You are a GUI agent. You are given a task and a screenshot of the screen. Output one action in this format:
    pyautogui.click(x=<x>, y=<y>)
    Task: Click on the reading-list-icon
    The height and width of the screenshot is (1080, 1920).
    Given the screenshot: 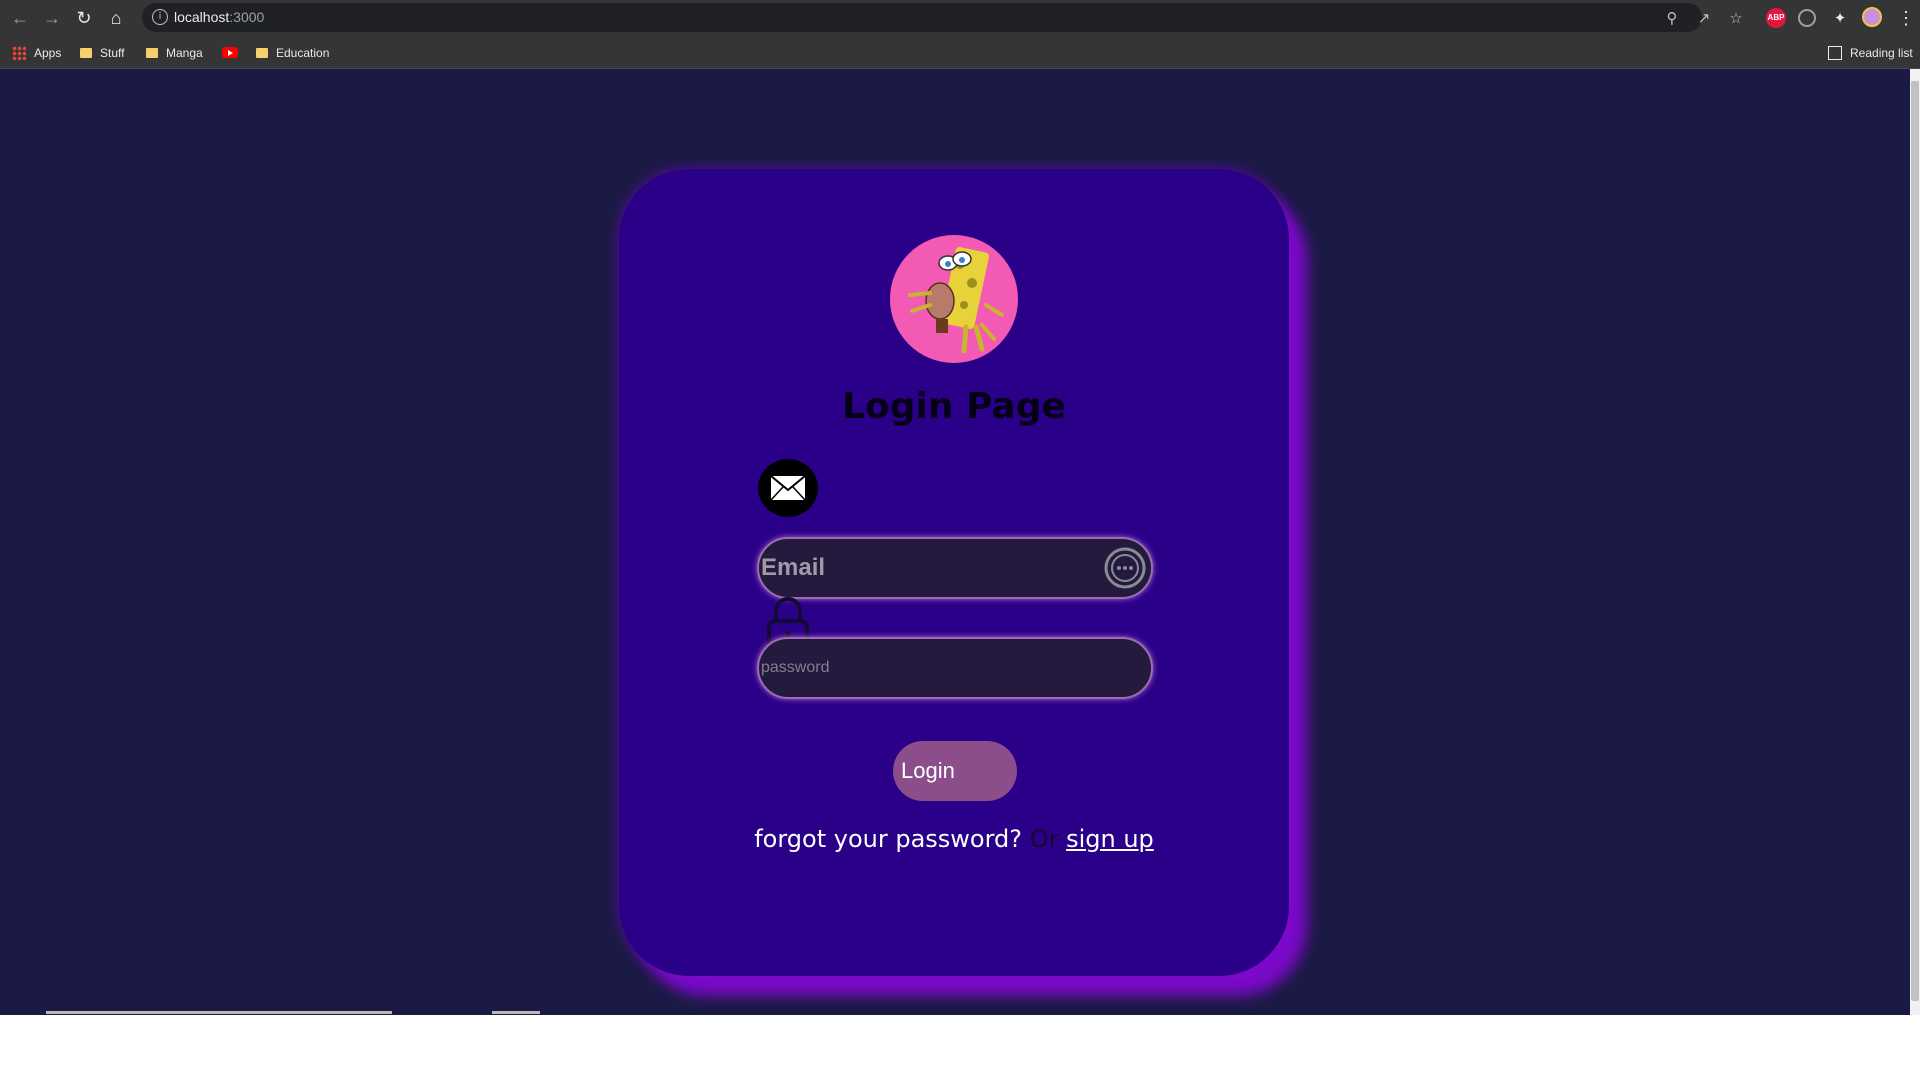 What is the action you would take?
    pyautogui.click(x=1835, y=53)
    